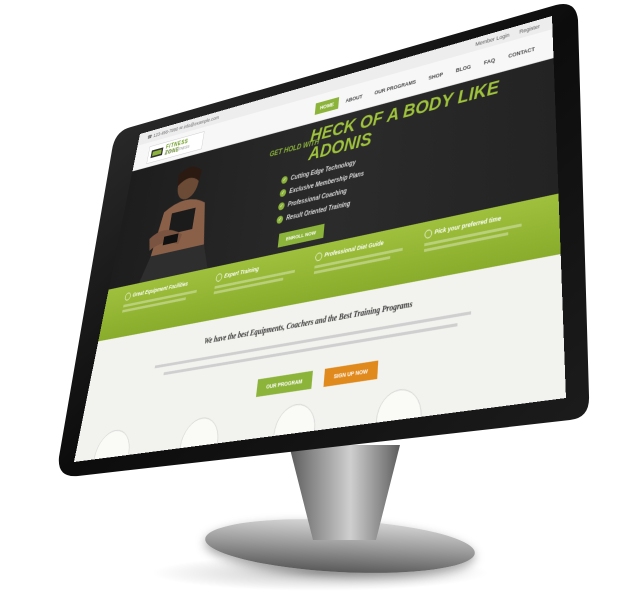  I want to click on sign-up-button: SIGN UP NOW, so click(351, 374).